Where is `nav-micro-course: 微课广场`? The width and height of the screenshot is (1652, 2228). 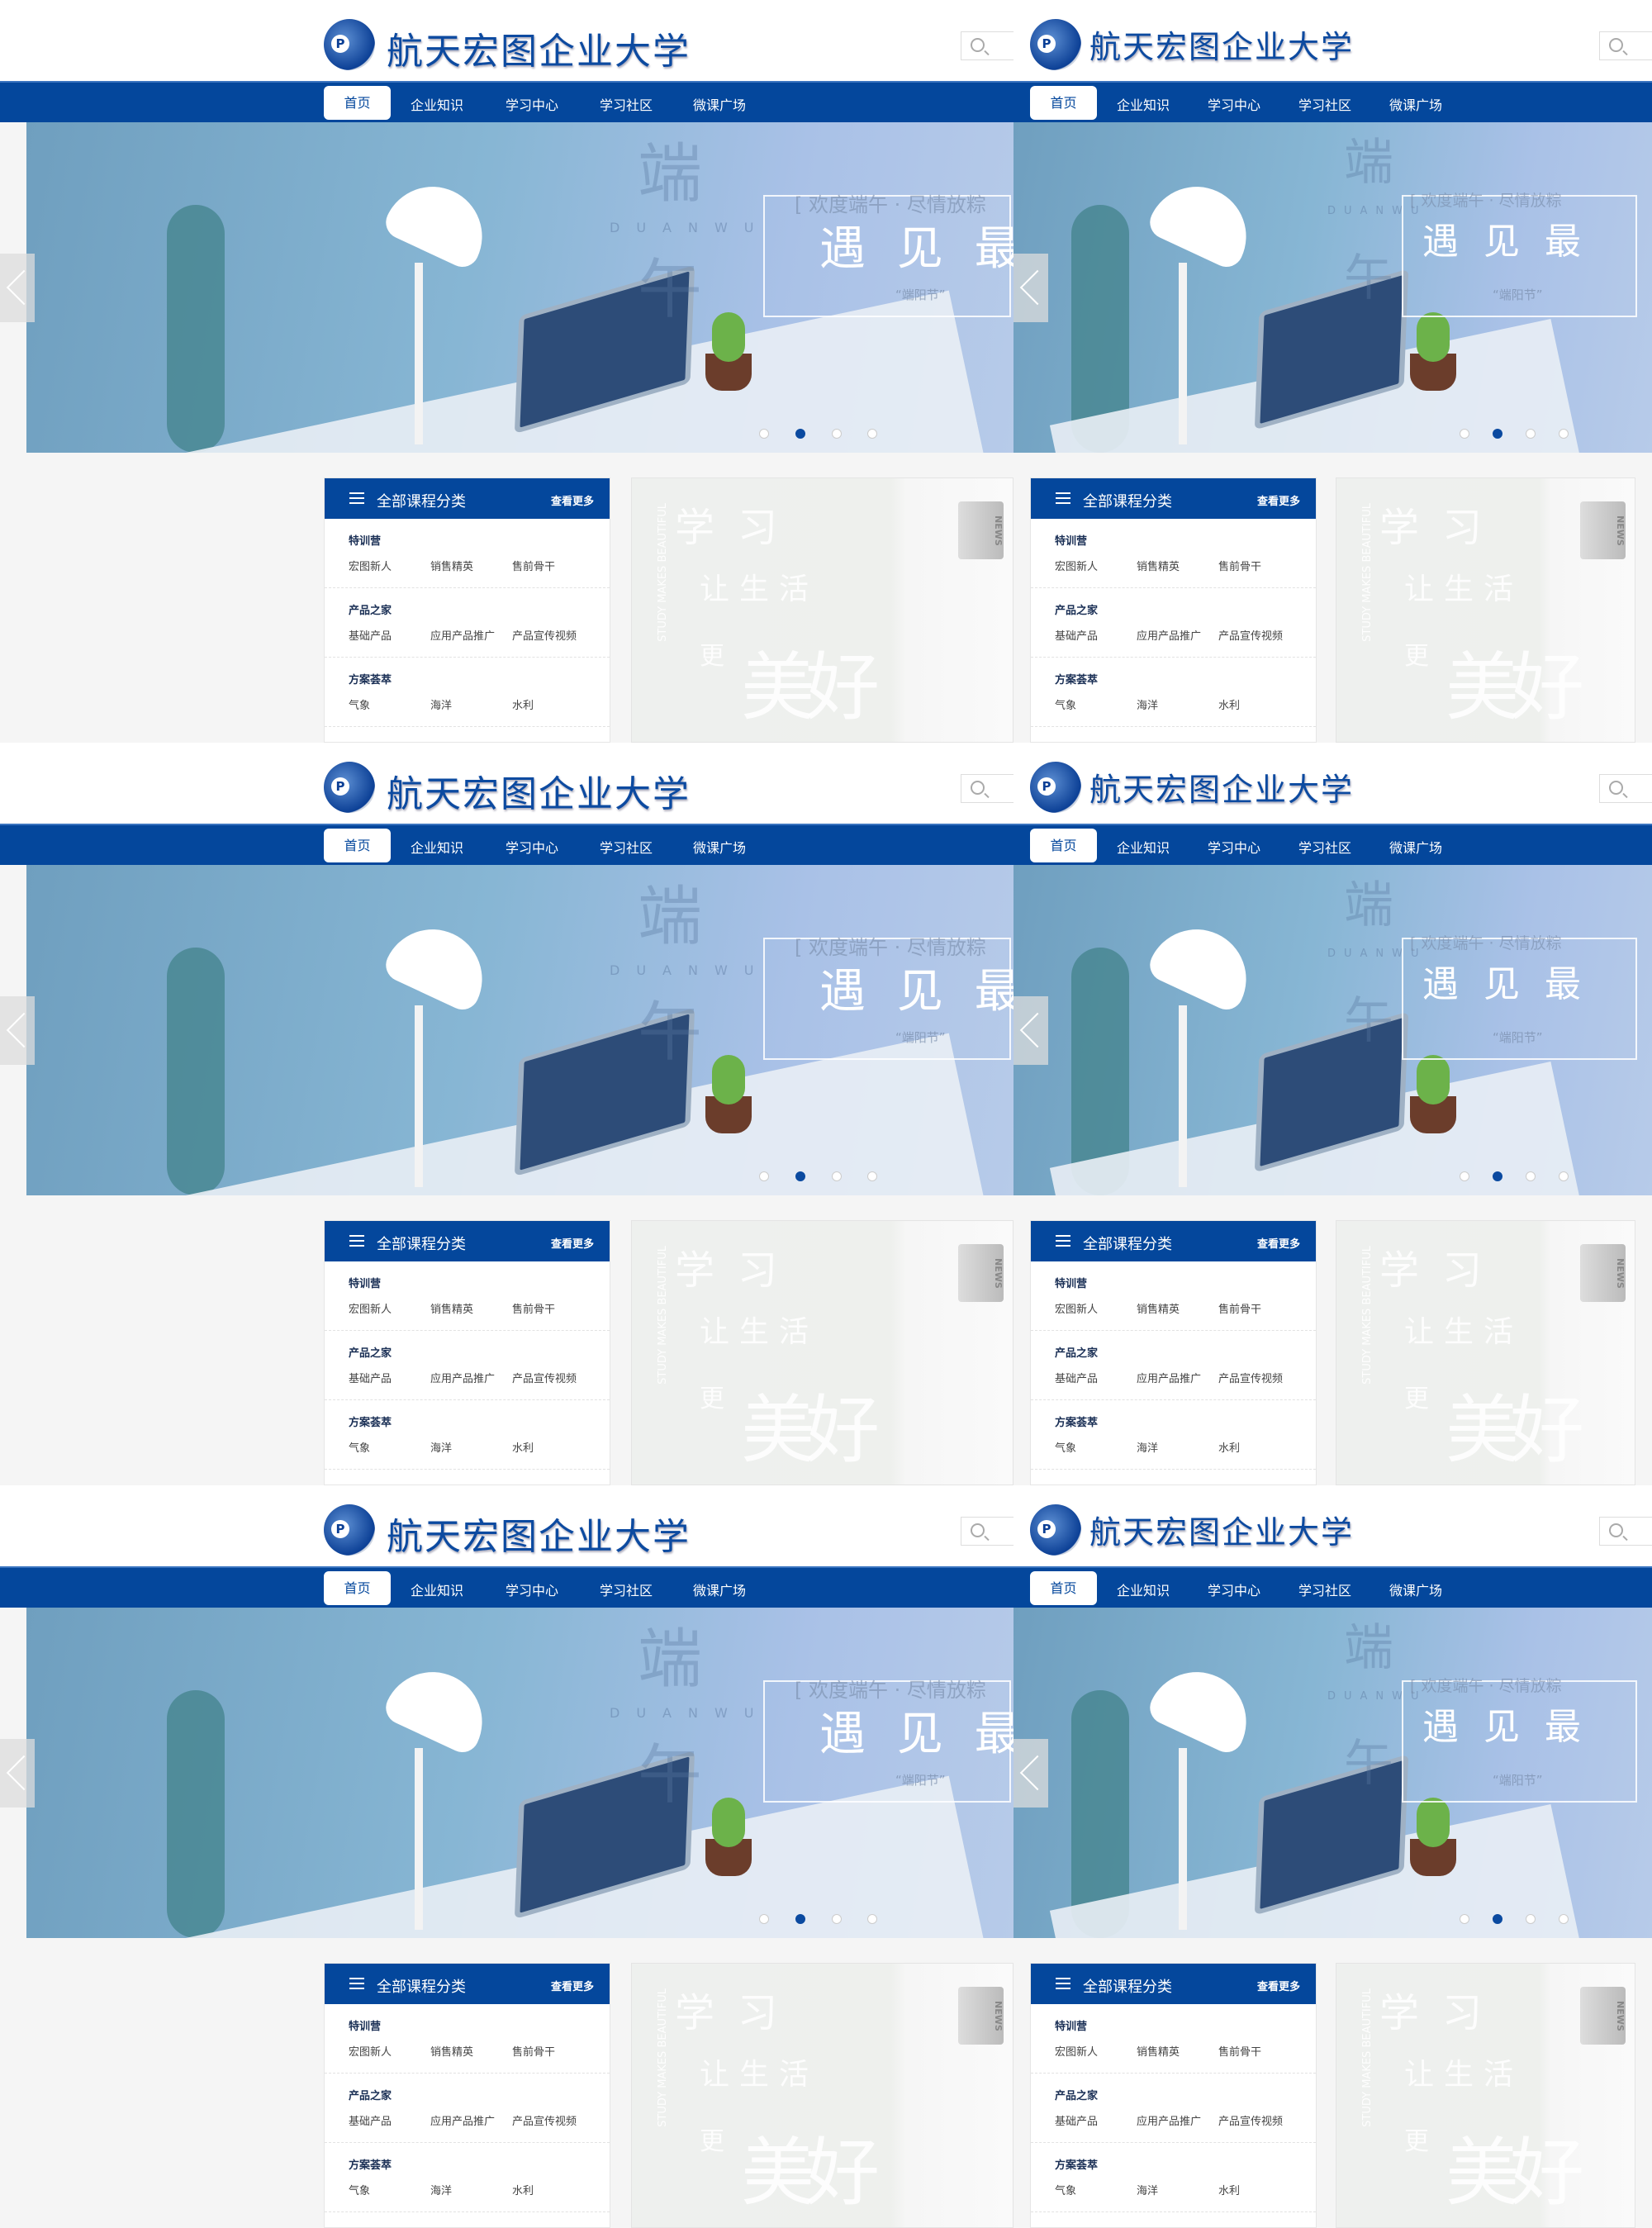 nav-micro-course: 微课广场 is located at coordinates (1415, 847).